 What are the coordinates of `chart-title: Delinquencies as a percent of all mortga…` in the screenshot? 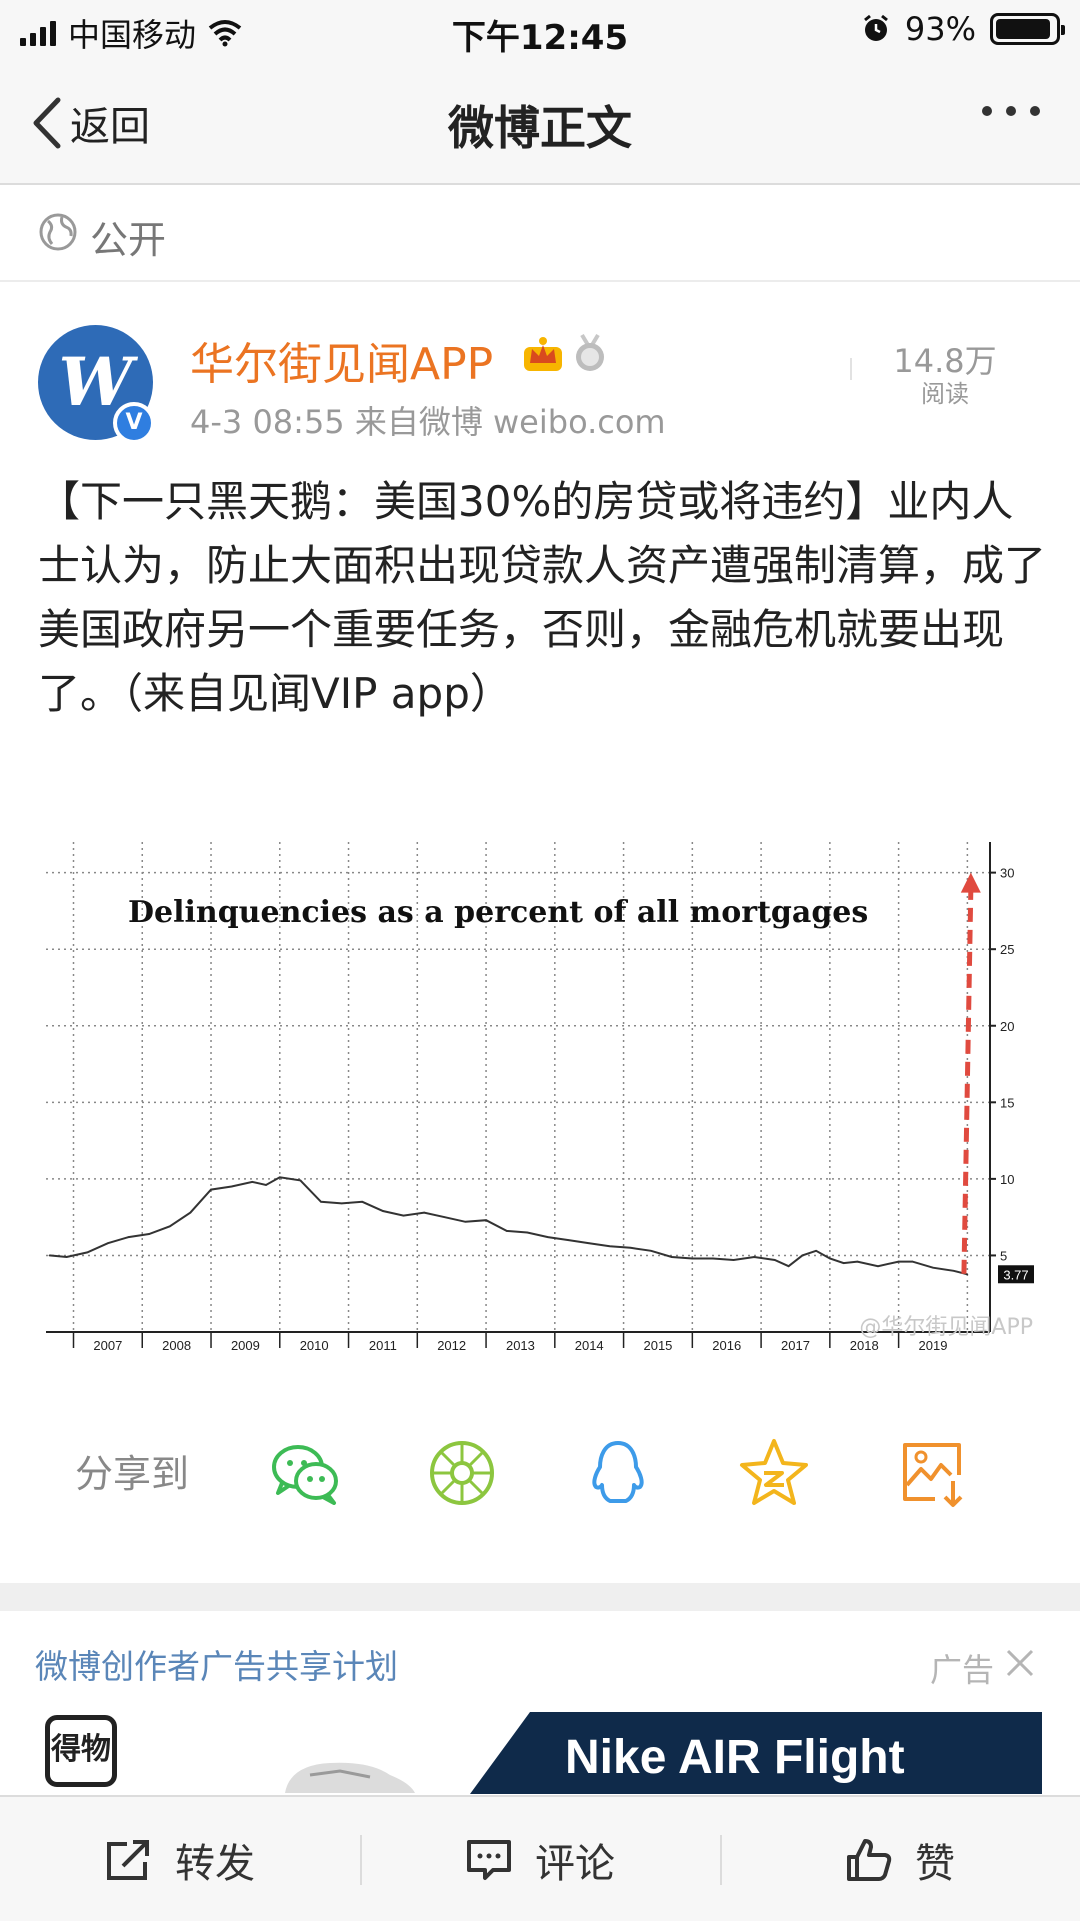 It's located at (498, 912).